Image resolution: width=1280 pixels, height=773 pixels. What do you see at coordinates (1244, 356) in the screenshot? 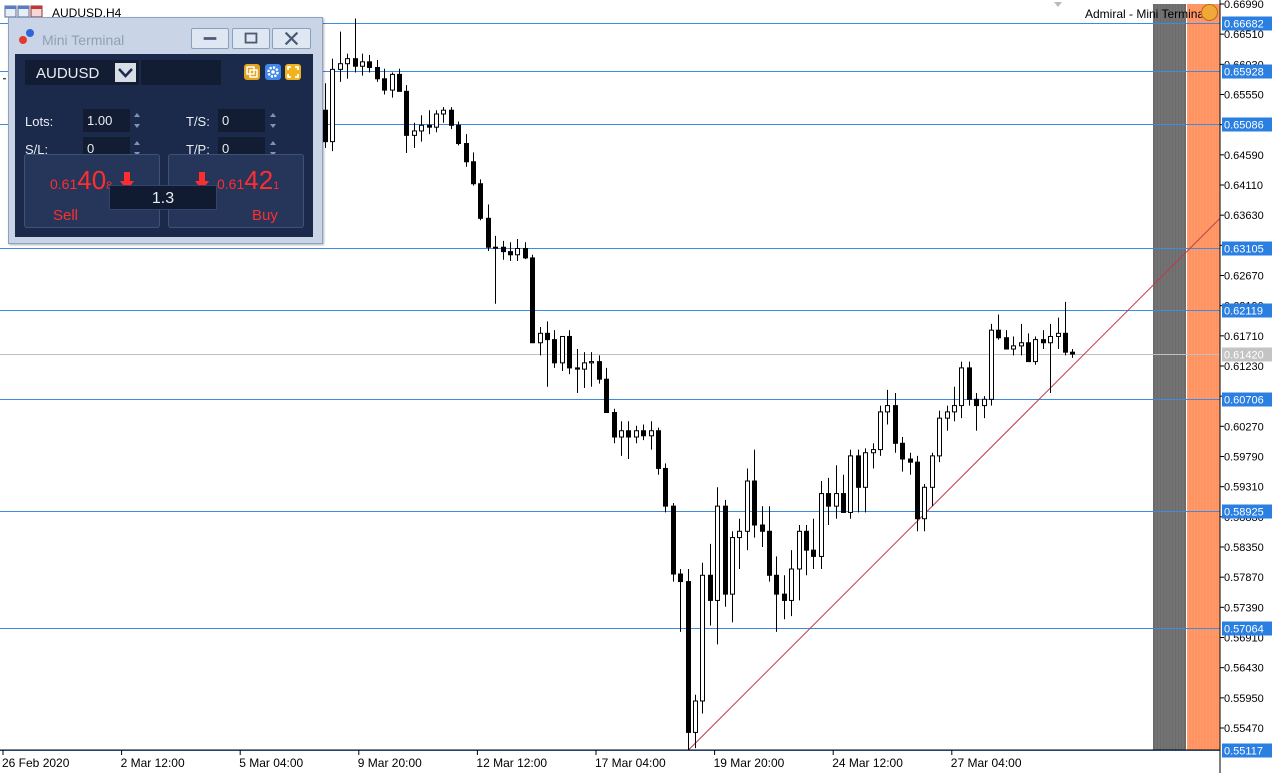
I see `current-price-tag-label: 0.61420` at bounding box center [1244, 356].